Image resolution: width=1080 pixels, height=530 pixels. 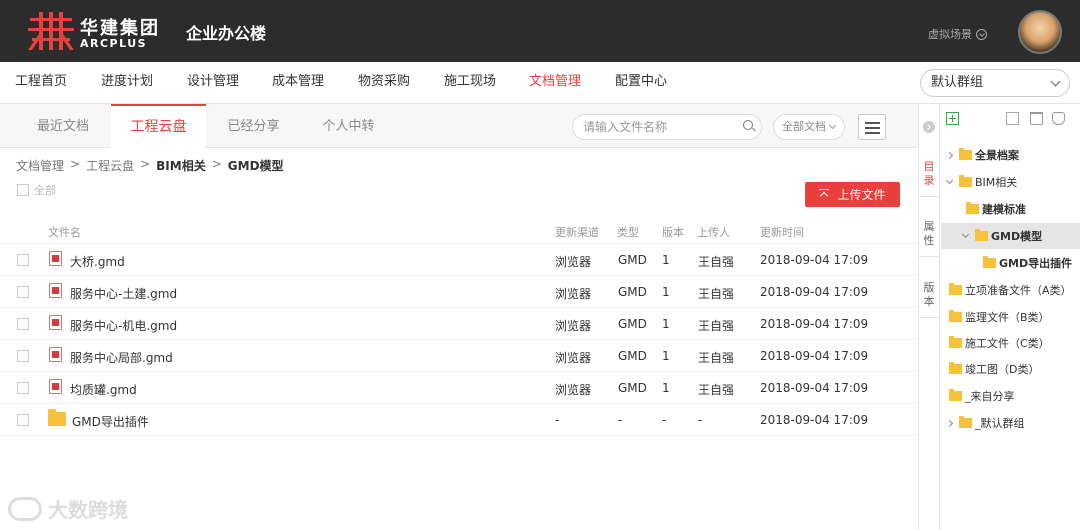 What do you see at coordinates (114, 43) in the screenshot?
I see `brand-name-en: ARCPLUS` at bounding box center [114, 43].